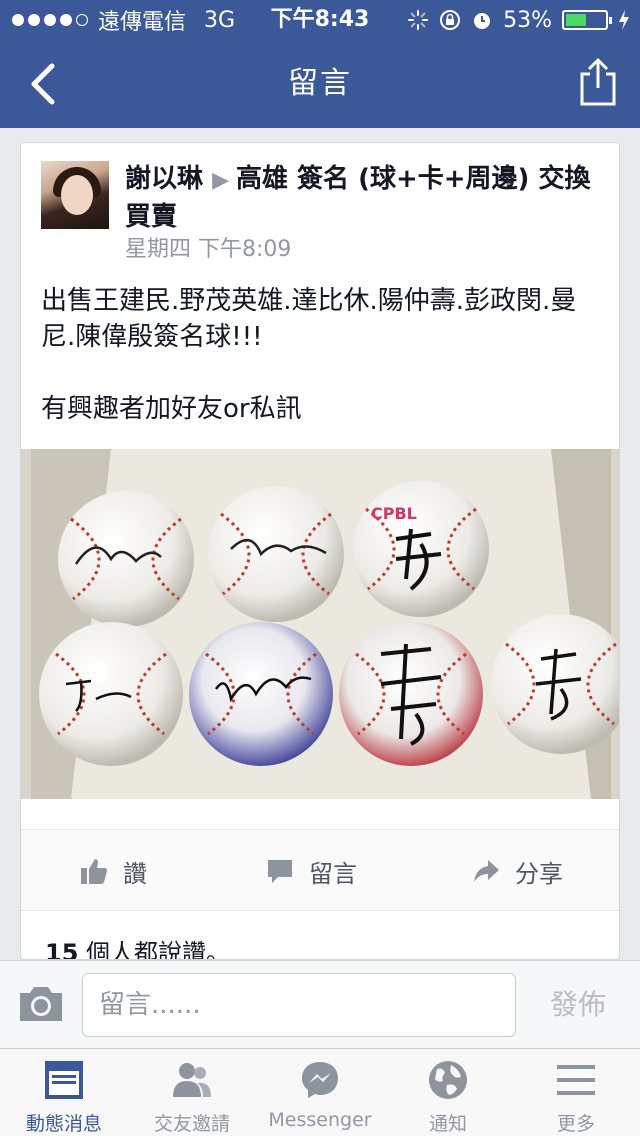  Describe the element at coordinates (154, 949) in the screenshot. I see `likes-text: 個人都說讚。` at that location.